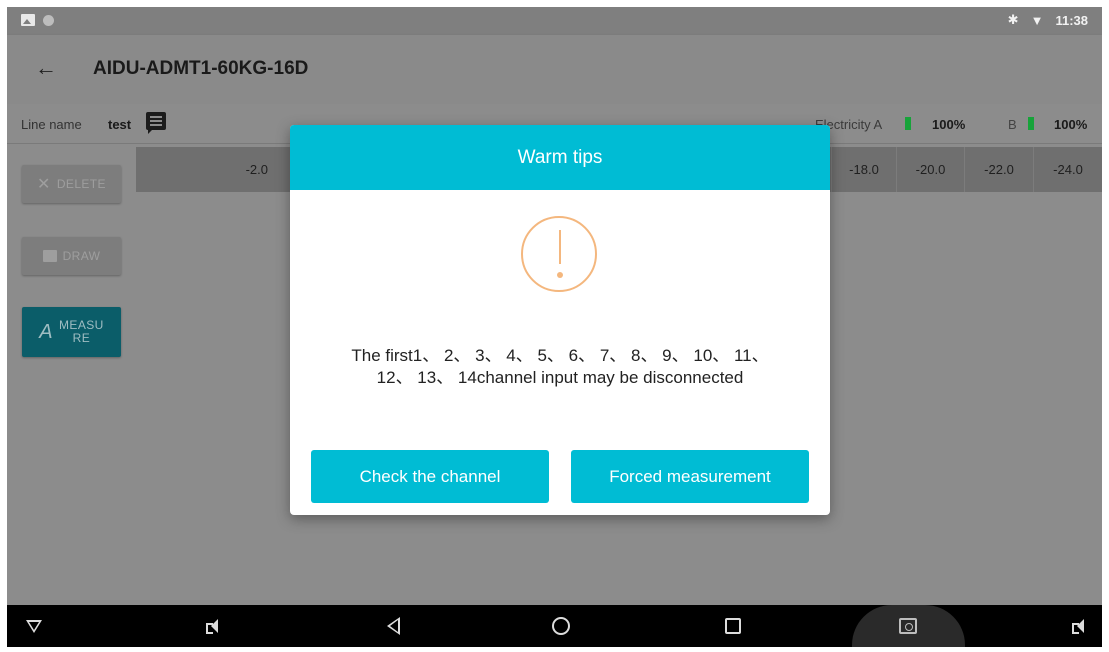 This screenshot has width=1109, height=652. I want to click on recent-apps-button, so click(733, 626).